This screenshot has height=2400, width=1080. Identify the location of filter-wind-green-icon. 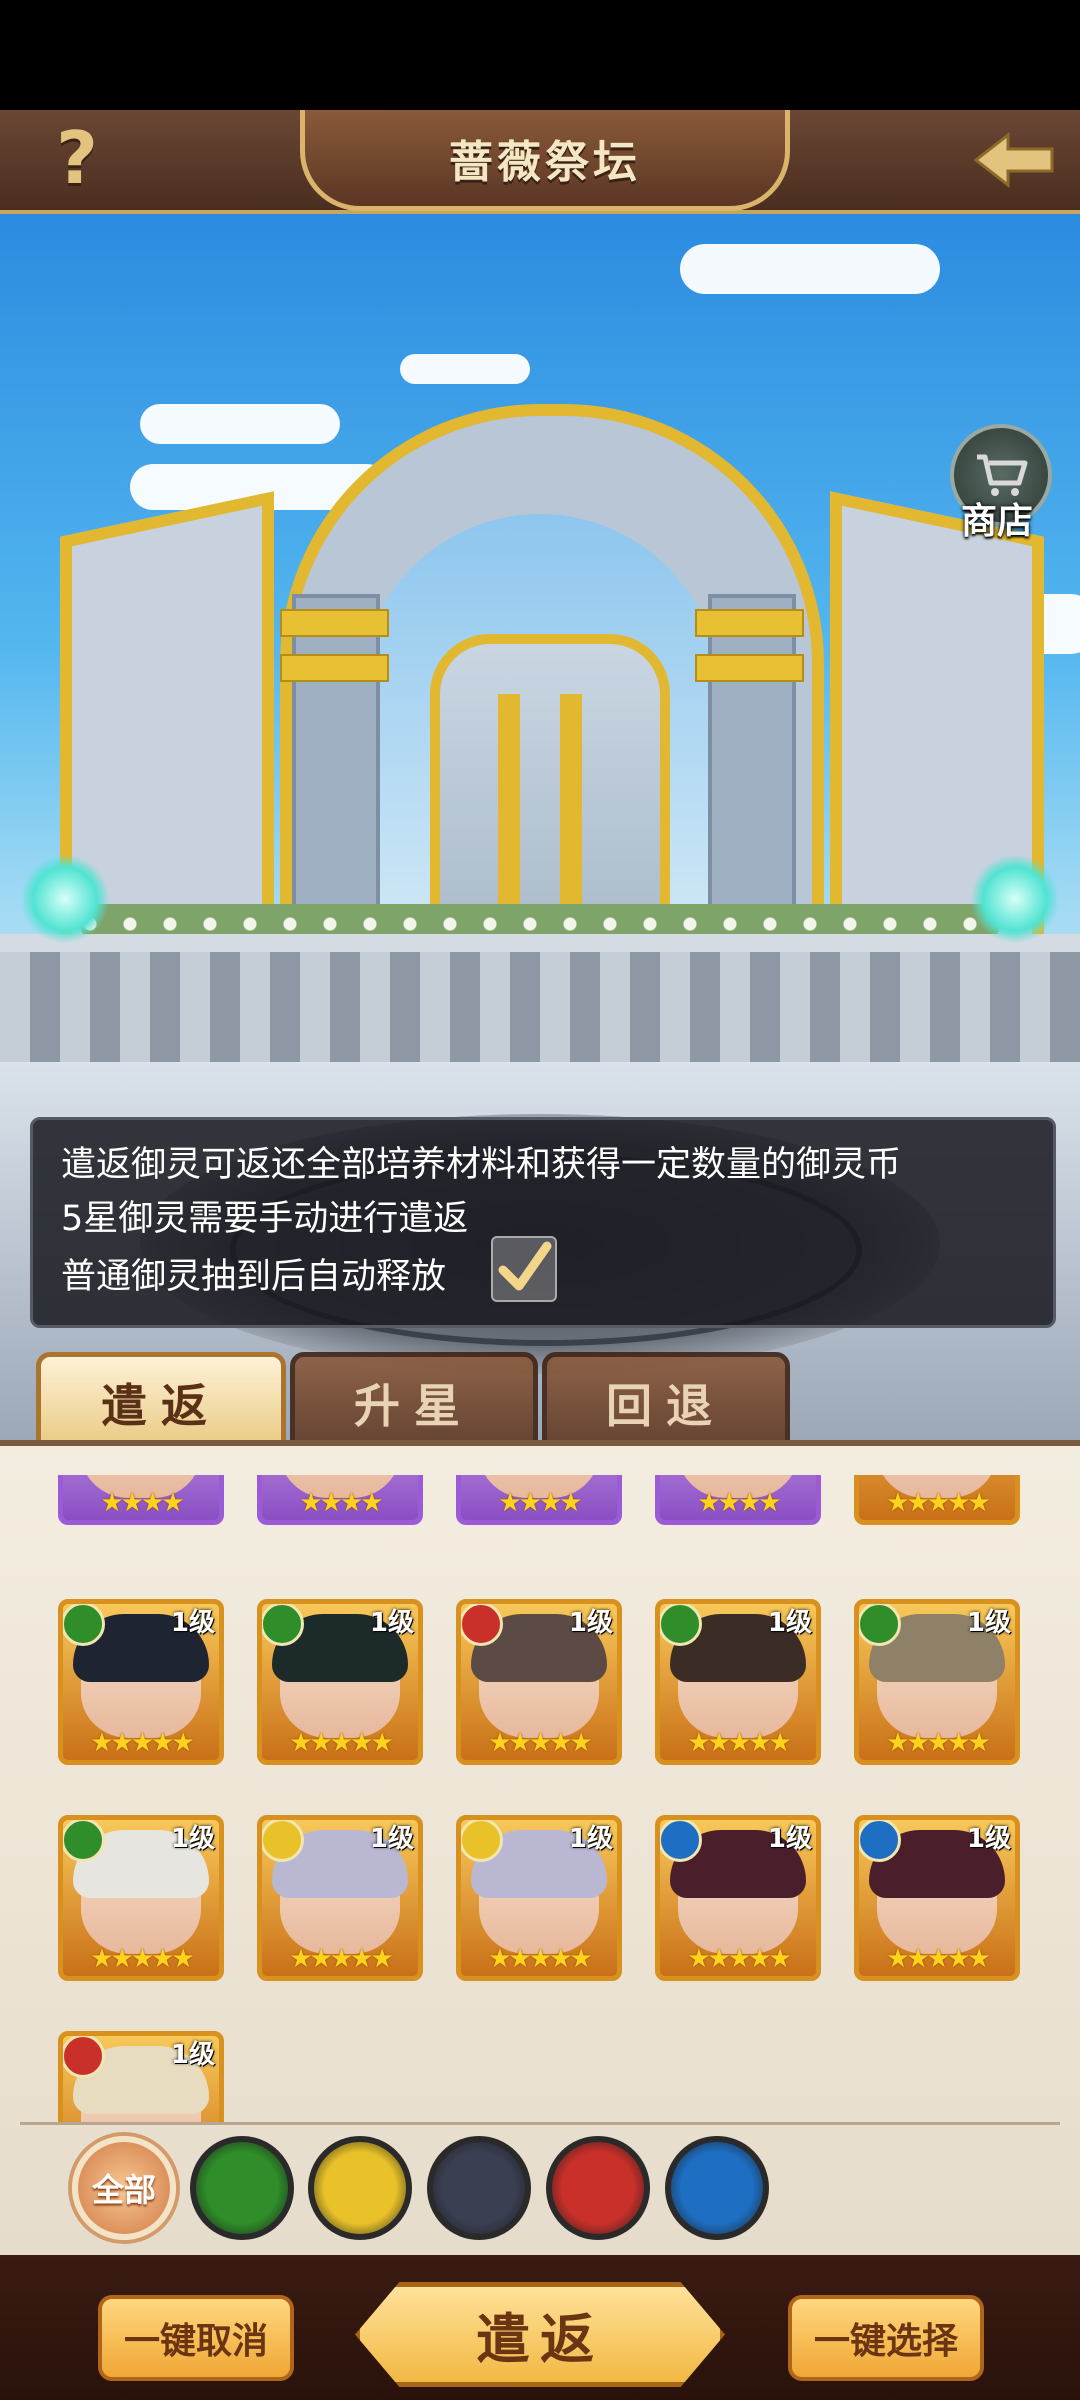
(242, 2188).